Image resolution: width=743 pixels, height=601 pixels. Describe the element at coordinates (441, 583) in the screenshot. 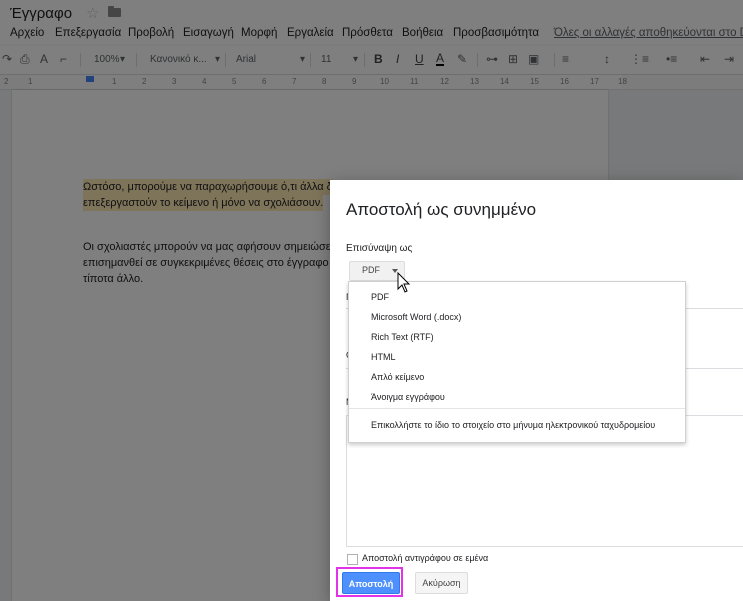

I see `cancel-button: Ακύρωση` at that location.